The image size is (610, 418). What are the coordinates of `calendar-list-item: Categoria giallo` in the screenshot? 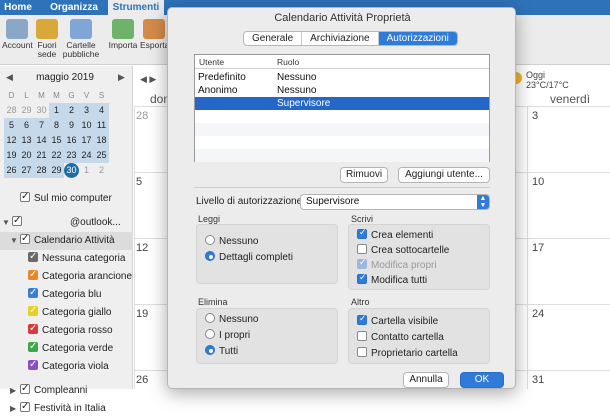 It's located at (66, 313).